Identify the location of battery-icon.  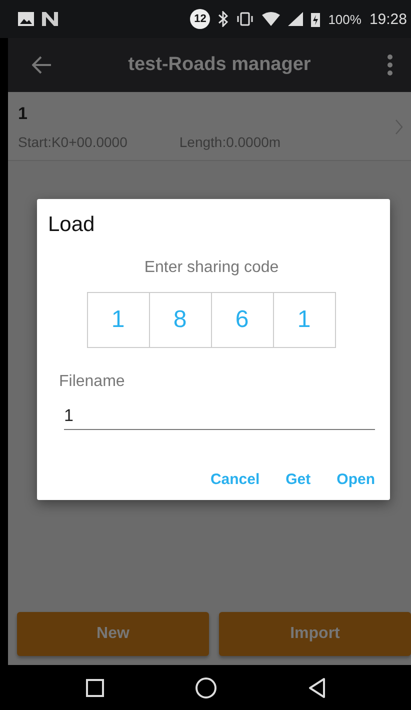
(315, 19).